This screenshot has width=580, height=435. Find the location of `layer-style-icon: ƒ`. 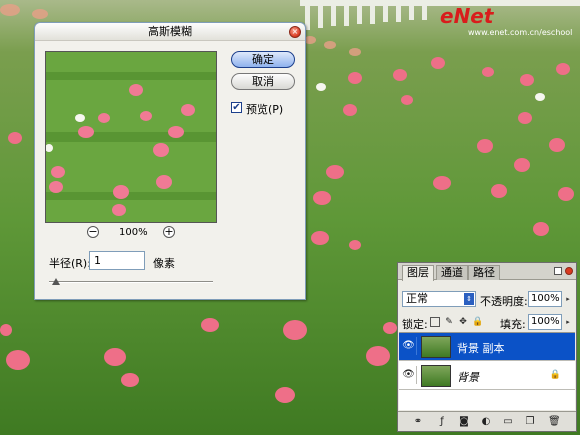

layer-style-icon: ƒ is located at coordinates (442, 422).